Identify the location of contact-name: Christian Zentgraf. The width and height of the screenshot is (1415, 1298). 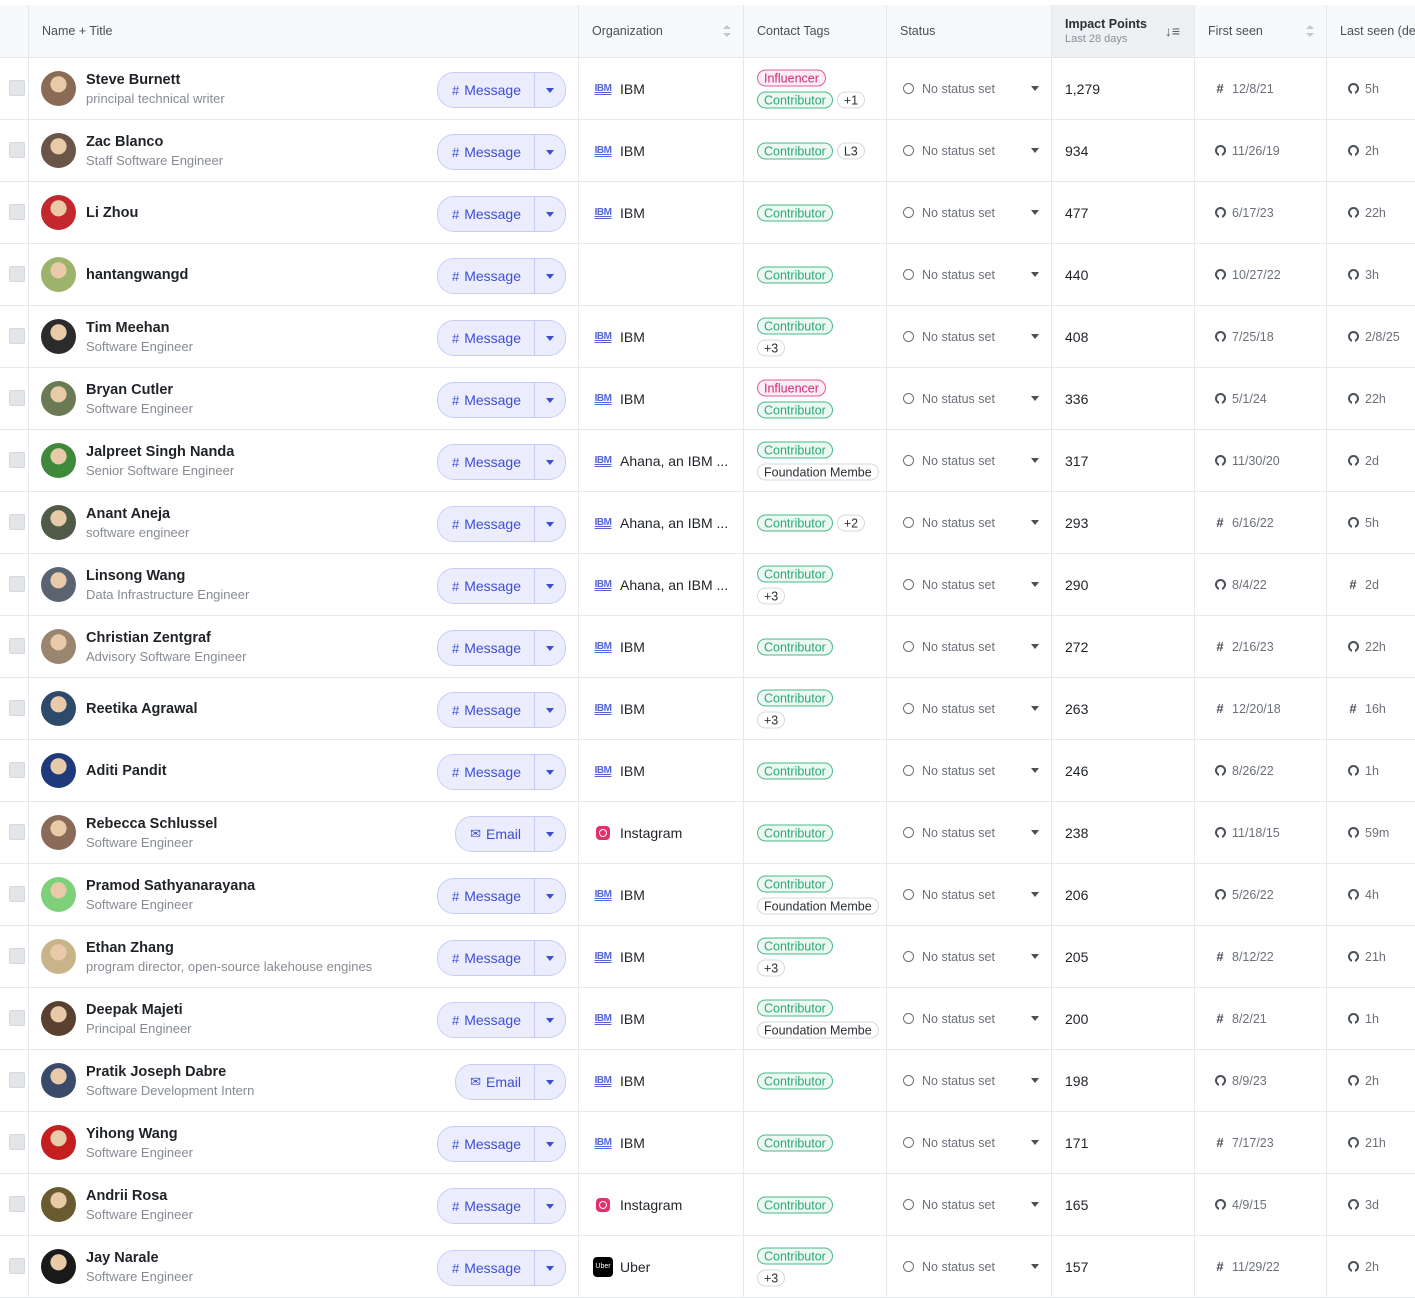
(166, 638).